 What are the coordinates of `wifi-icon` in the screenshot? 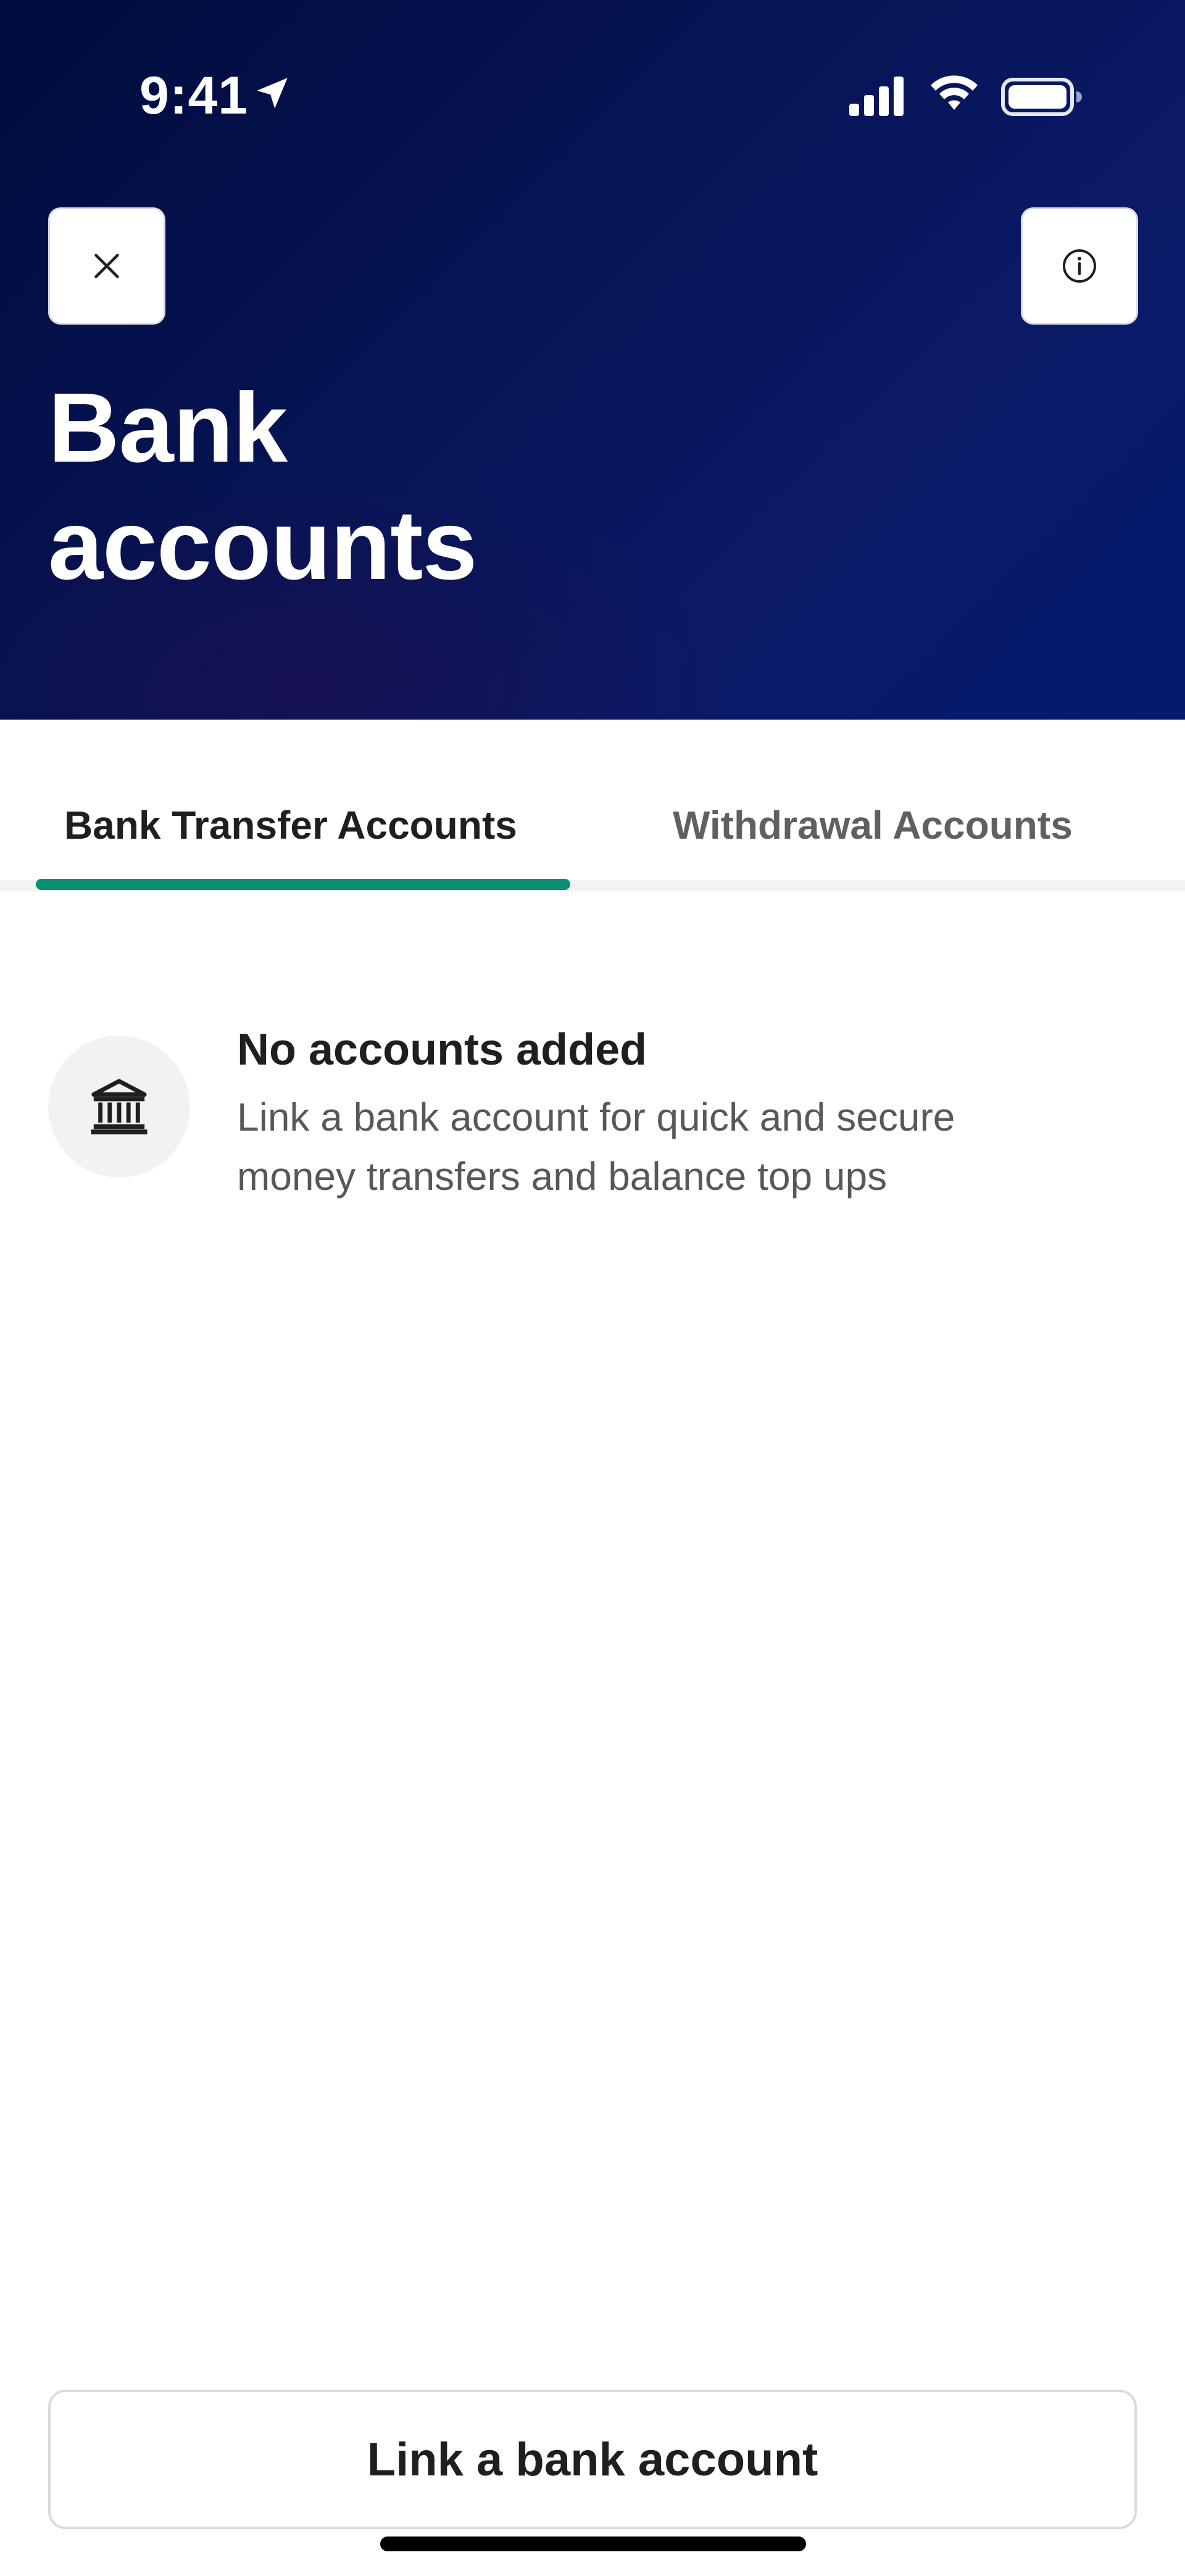 It's located at (954, 92).